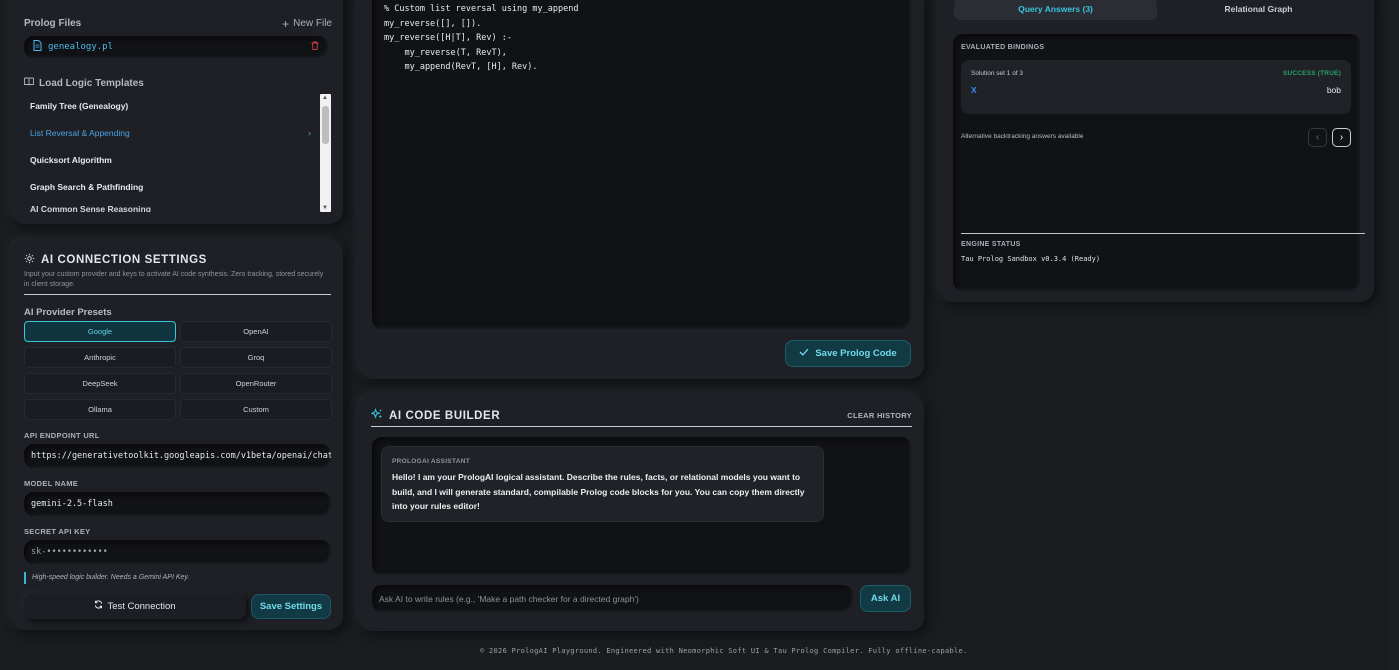 Image resolution: width=1399 pixels, height=670 pixels. Describe the element at coordinates (448, 38) in the screenshot. I see `code-line: my_reverse([H|T], Rev) :-` at that location.